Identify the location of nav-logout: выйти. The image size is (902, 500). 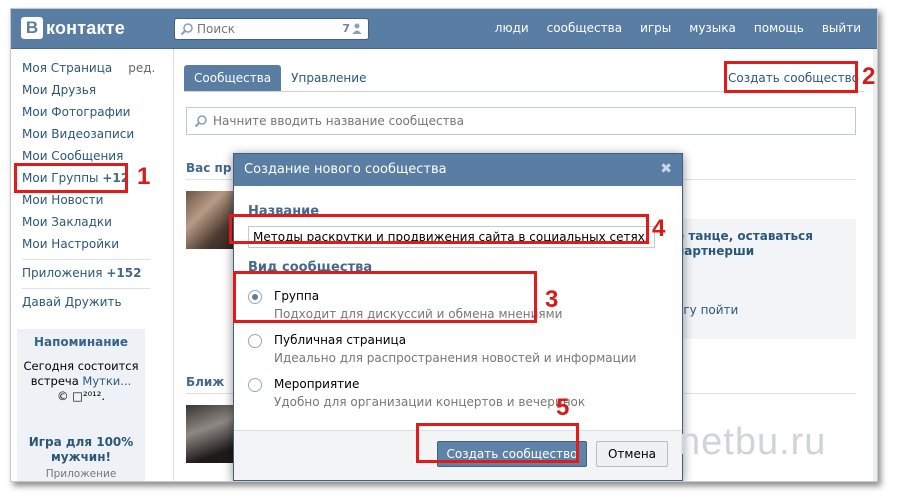
(841, 28).